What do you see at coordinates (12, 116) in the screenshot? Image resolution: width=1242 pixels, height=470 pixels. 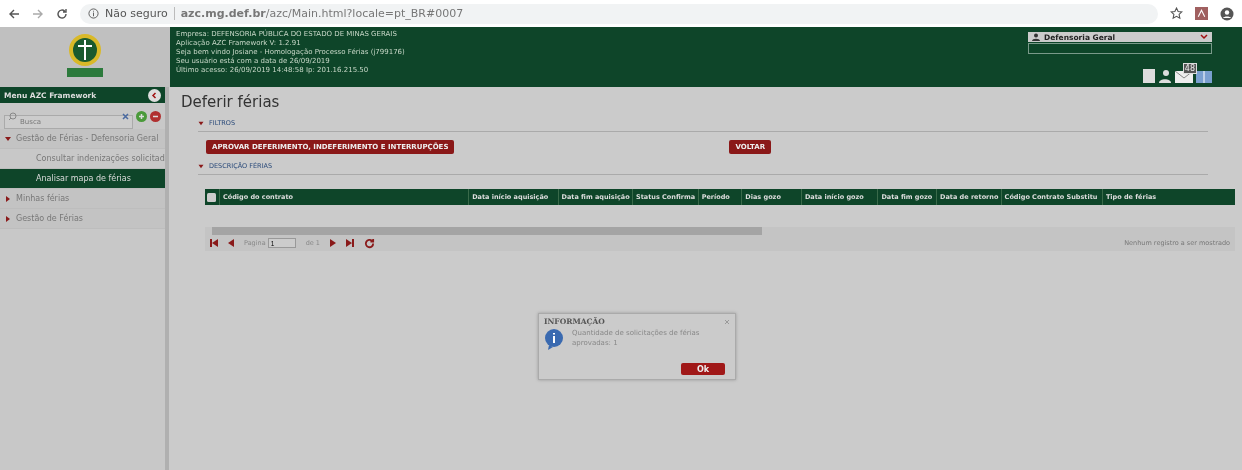 I see `search-icon` at bounding box center [12, 116].